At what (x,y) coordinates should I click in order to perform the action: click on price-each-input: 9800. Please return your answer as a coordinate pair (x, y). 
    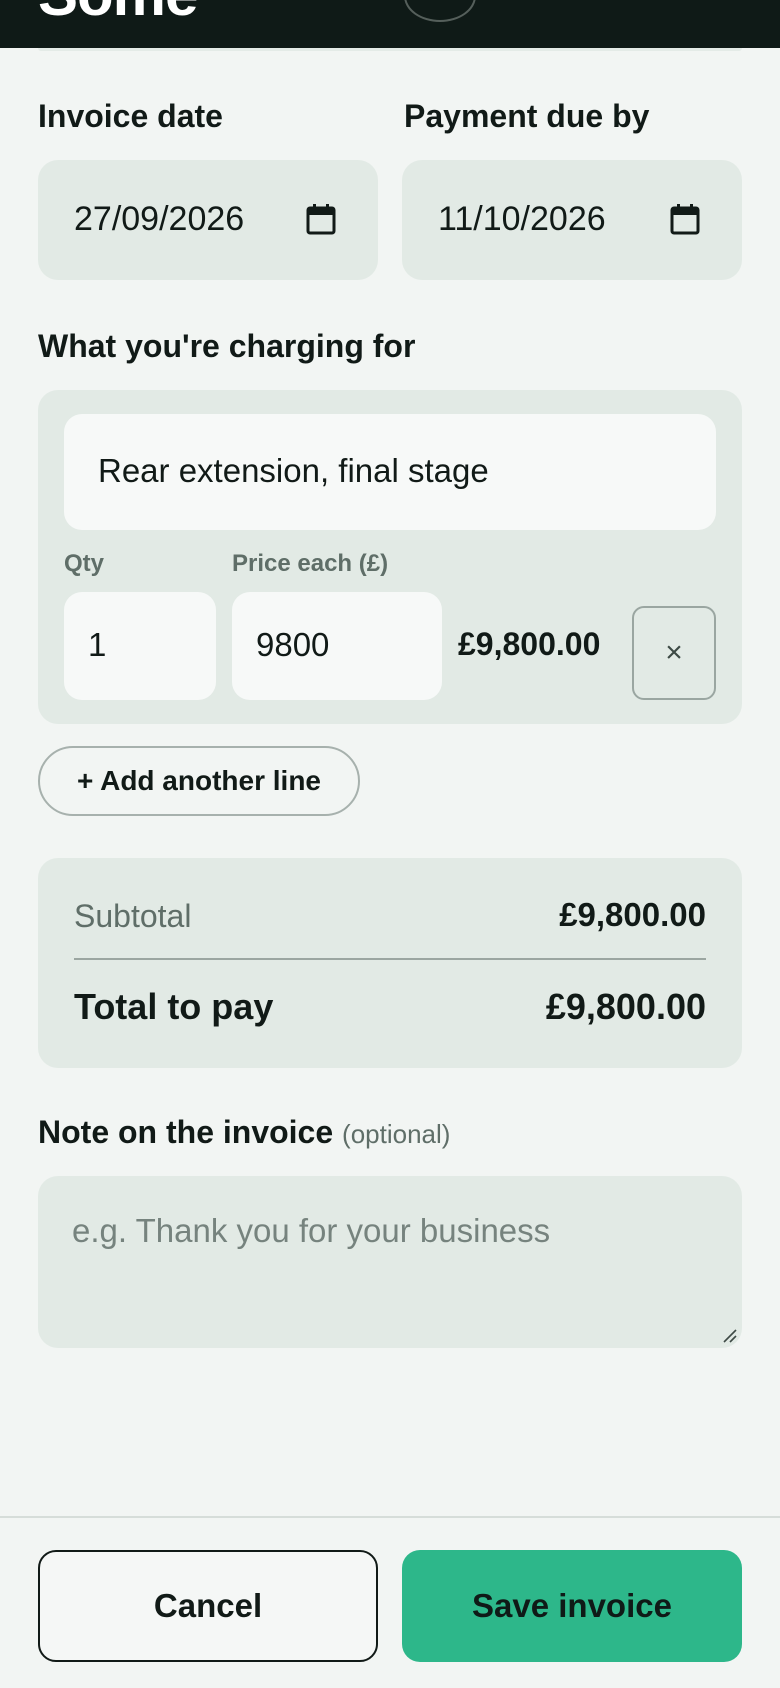
    Looking at the image, I should click on (337, 646).